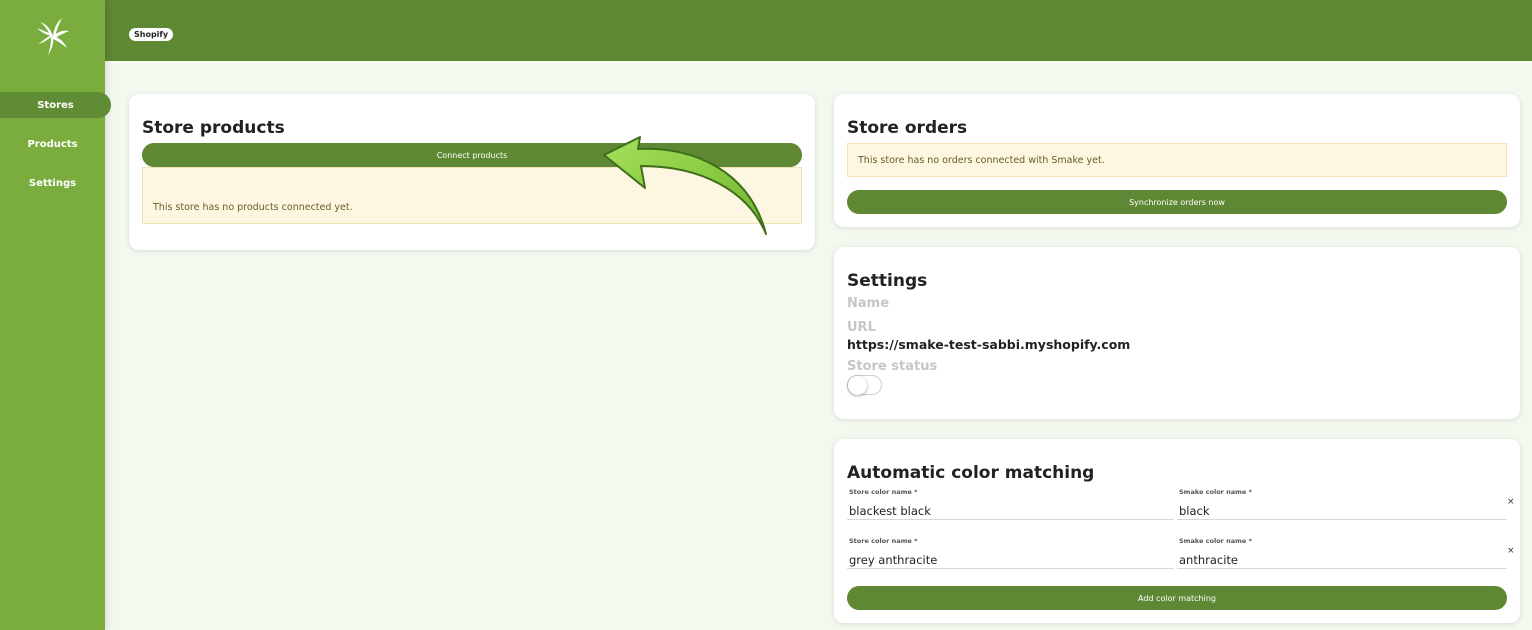  I want to click on sidebar-item-label: Settings, so click(52, 183).